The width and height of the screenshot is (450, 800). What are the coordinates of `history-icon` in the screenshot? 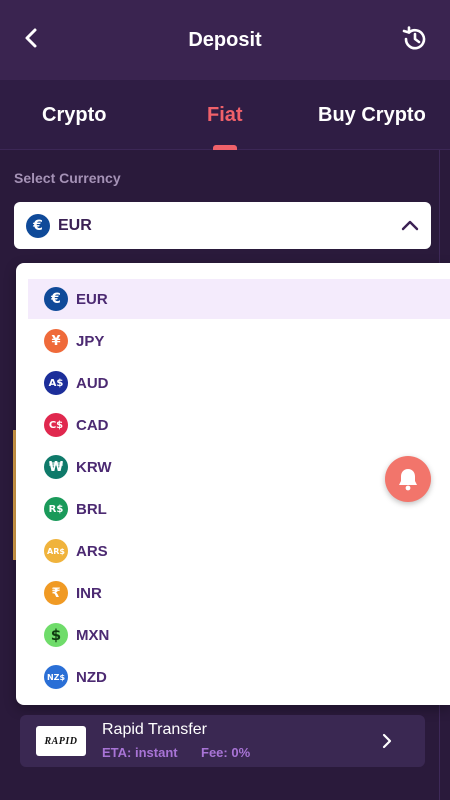 It's located at (415, 39).